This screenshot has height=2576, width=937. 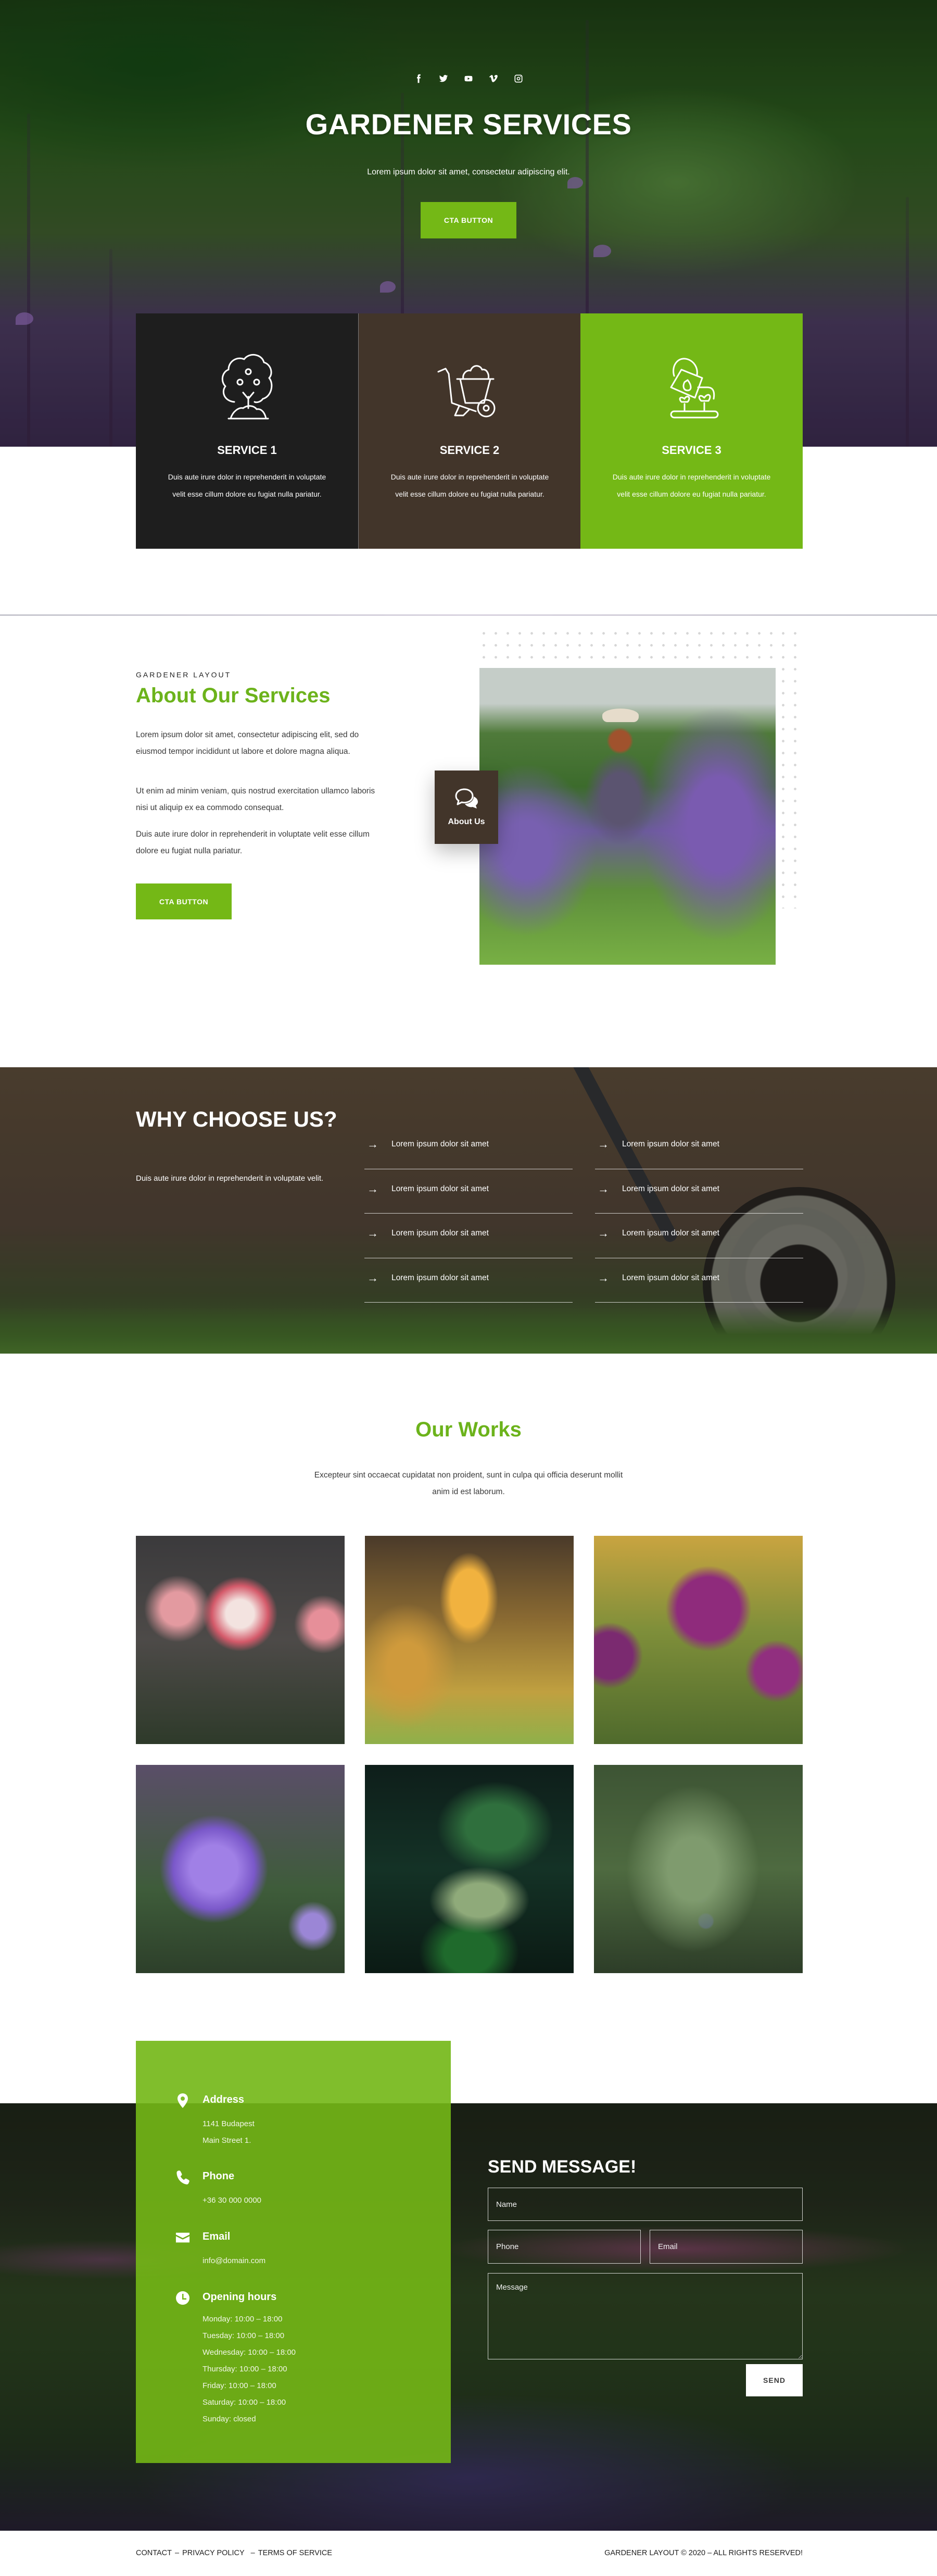 What do you see at coordinates (418, 78) in the screenshot?
I see `facebook-icon` at bounding box center [418, 78].